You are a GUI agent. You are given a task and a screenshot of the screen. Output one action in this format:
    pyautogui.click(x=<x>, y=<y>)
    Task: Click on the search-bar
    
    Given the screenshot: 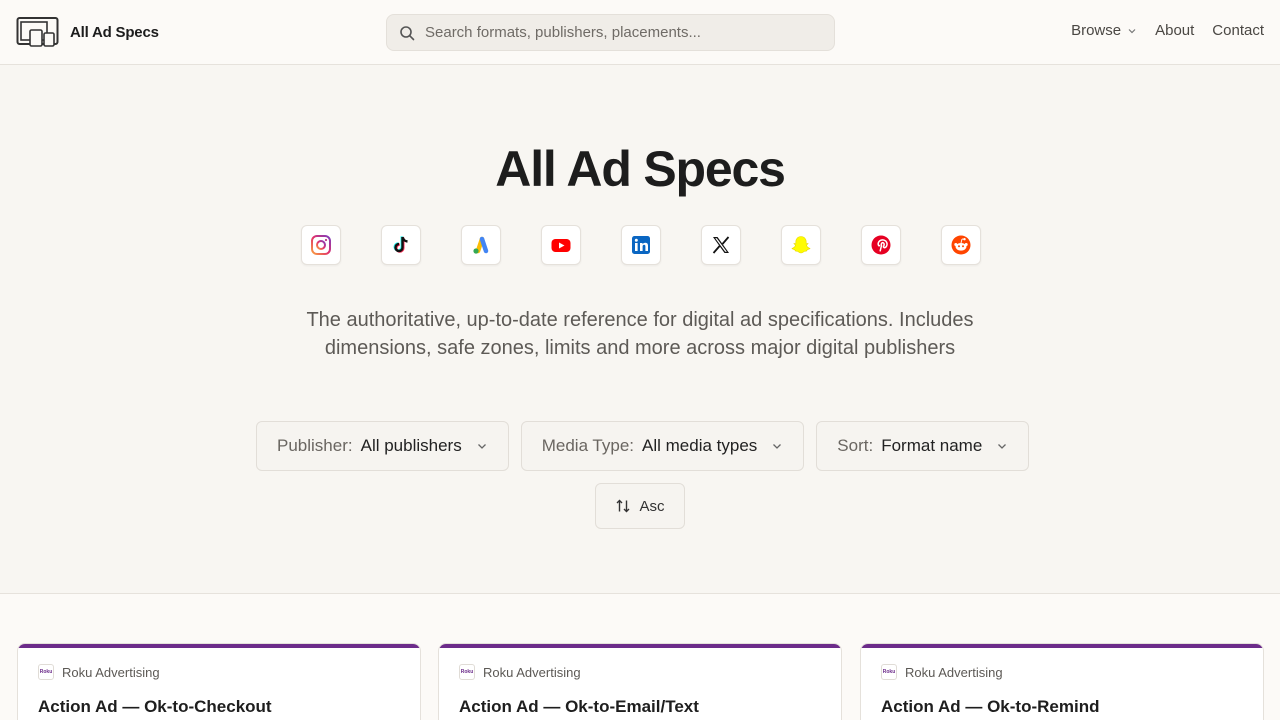 What is the action you would take?
    pyautogui.click(x=610, y=32)
    